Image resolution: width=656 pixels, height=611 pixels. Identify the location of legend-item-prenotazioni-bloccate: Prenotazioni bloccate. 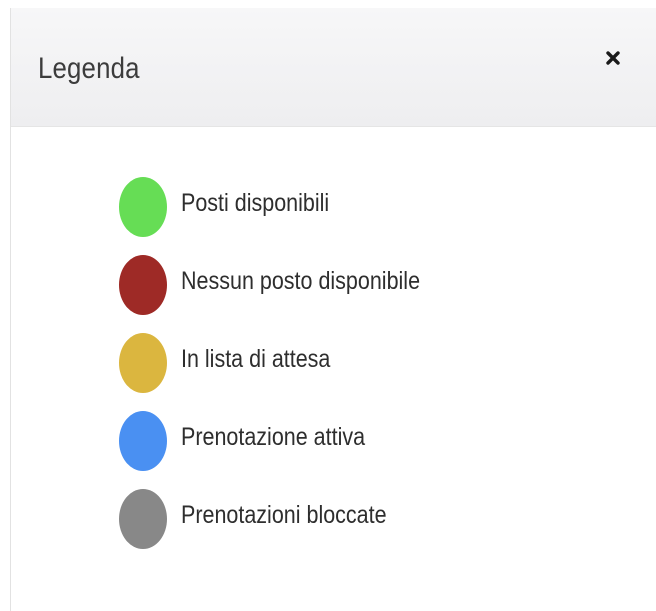
(289, 519).